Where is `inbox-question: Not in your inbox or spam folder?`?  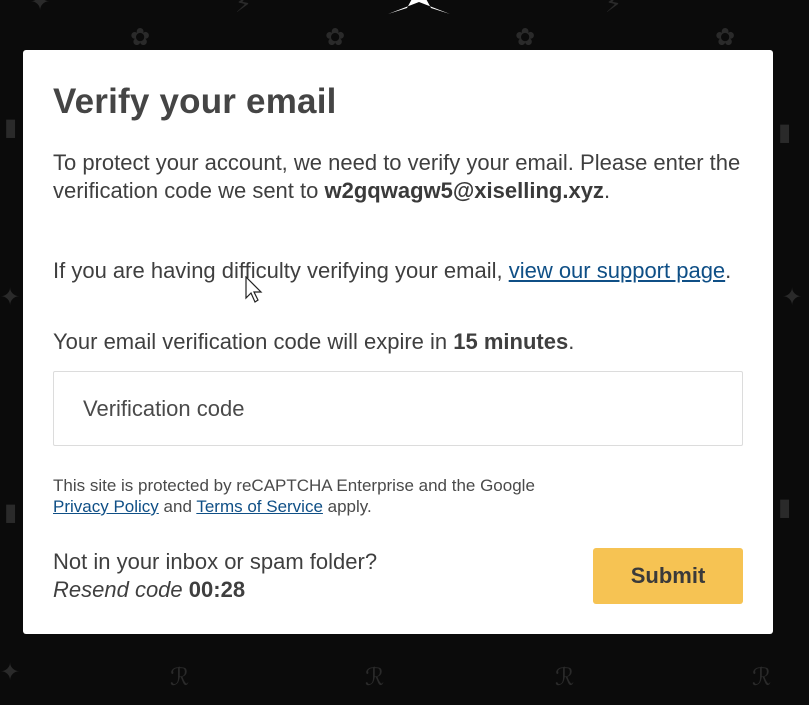 inbox-question: Not in your inbox or spam folder? is located at coordinates (215, 561).